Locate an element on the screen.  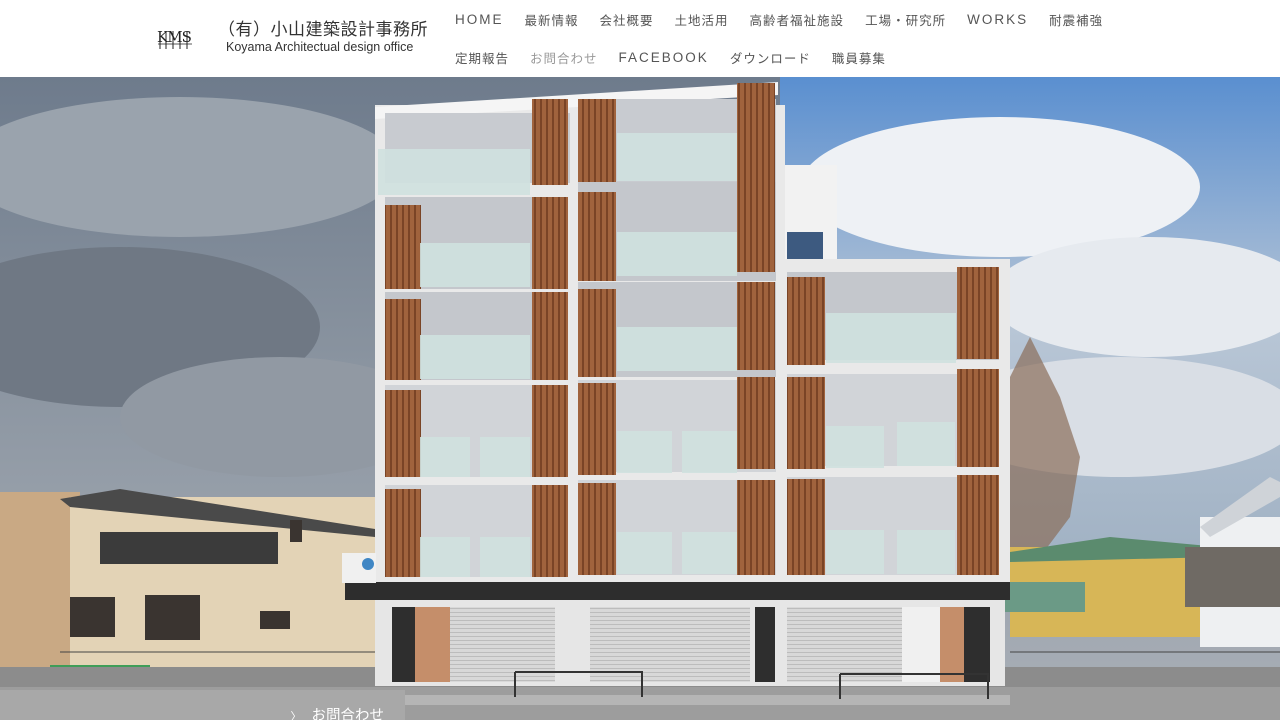
contact-tab-label: 〉お問合わせ is located at coordinates (338, 712).